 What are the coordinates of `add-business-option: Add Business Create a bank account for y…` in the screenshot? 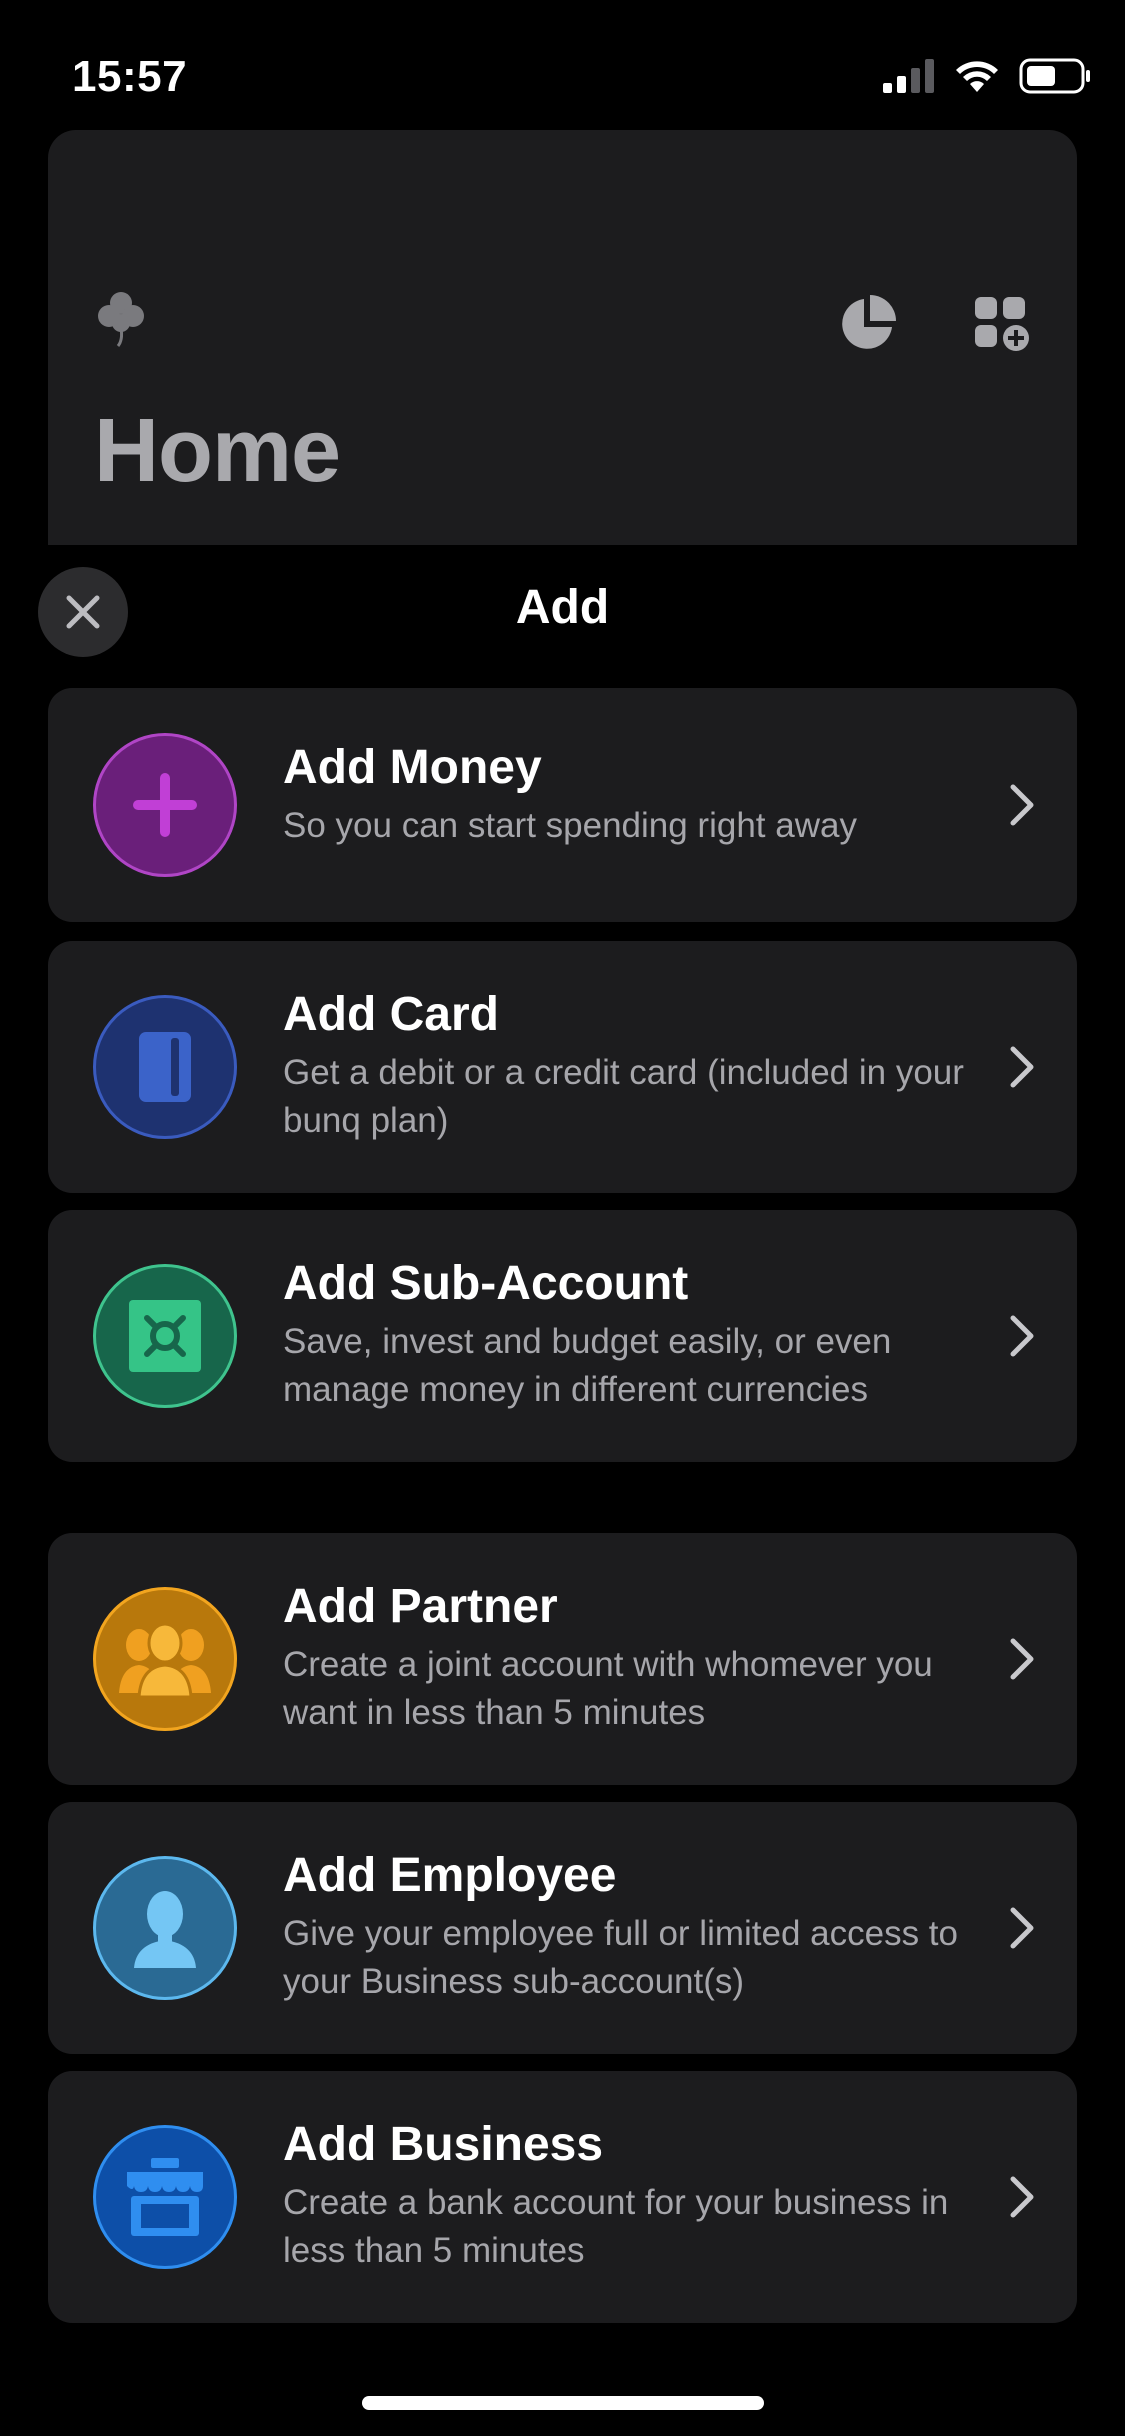 It's located at (562, 2197).